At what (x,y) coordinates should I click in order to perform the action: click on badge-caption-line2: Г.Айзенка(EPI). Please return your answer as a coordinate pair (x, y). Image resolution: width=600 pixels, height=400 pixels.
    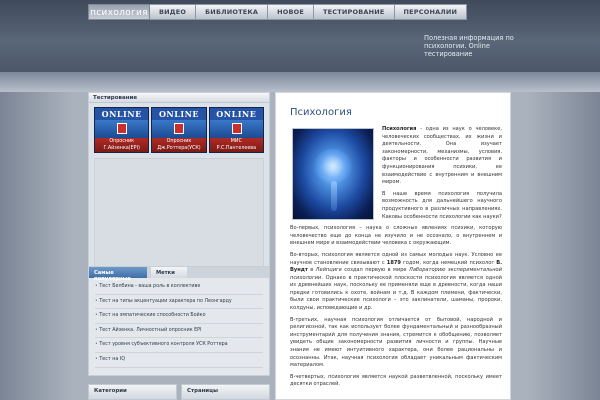
    Looking at the image, I should click on (121, 148).